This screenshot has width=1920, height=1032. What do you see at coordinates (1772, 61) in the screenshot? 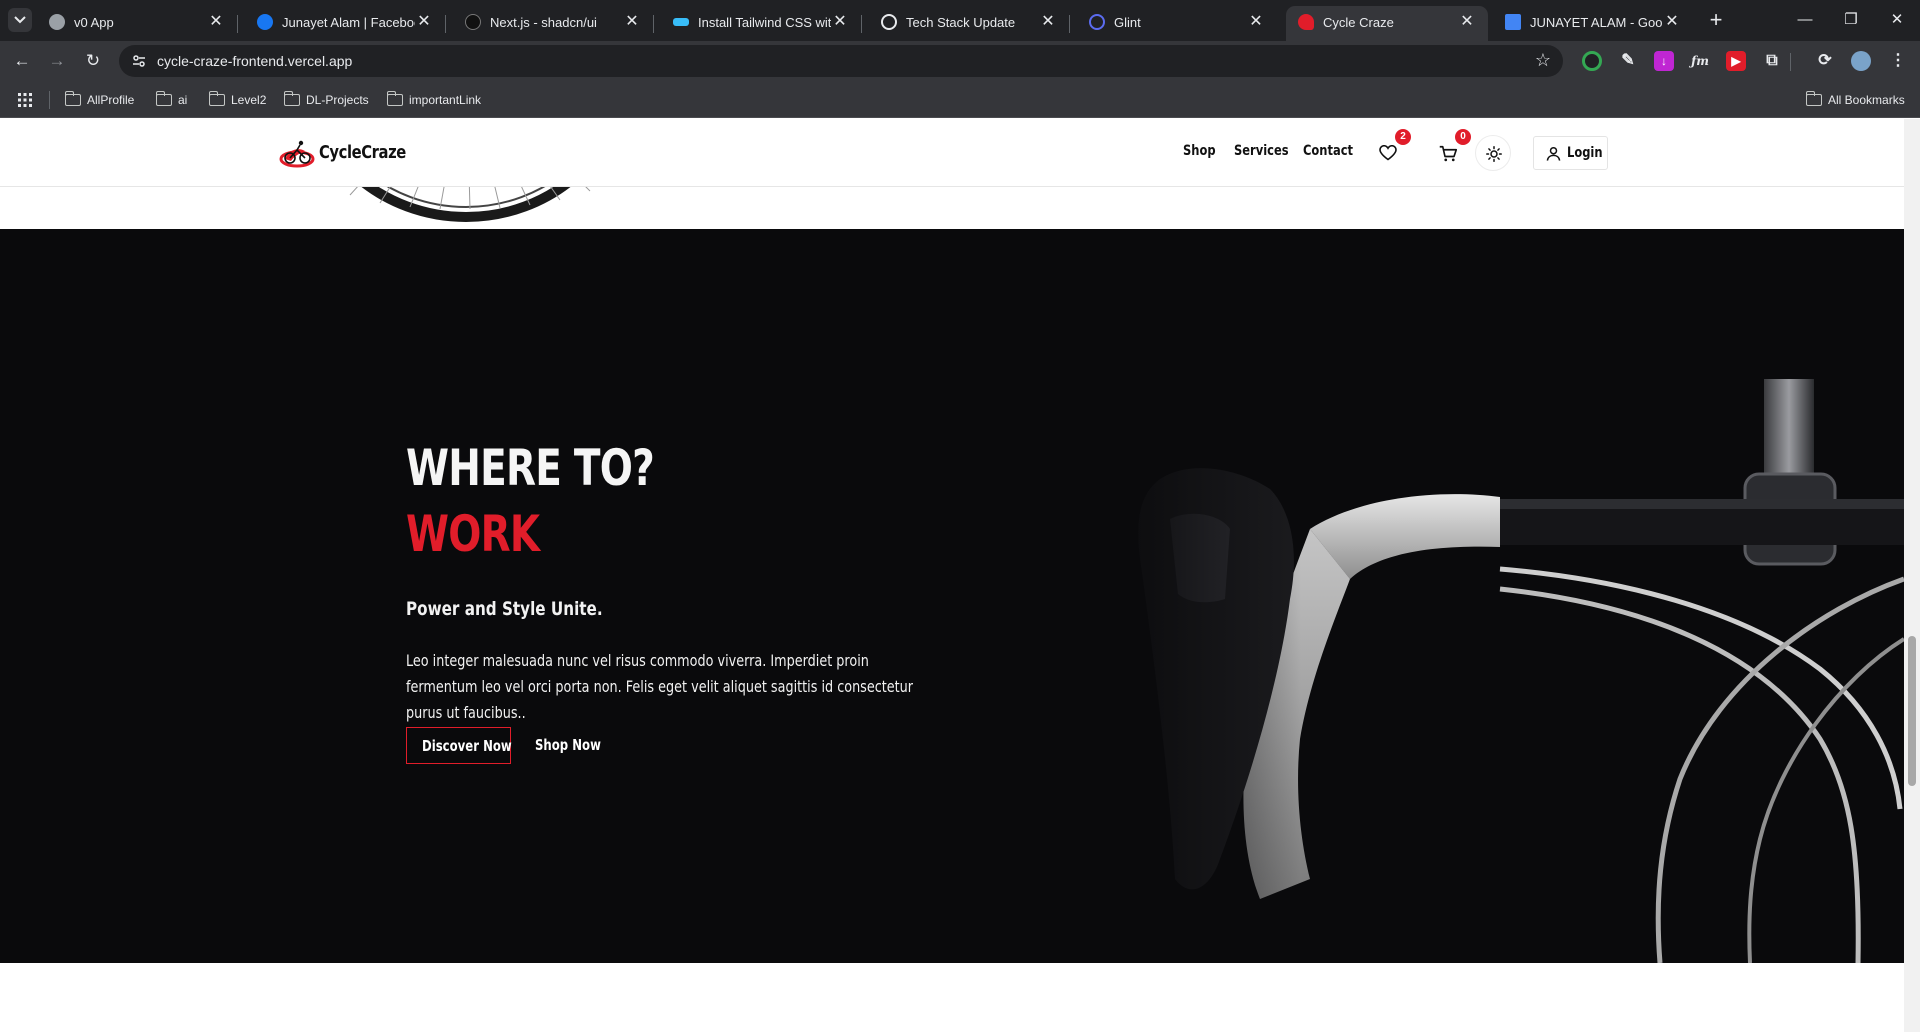
I see `extensions-puzzle-icon: ⧉` at bounding box center [1772, 61].